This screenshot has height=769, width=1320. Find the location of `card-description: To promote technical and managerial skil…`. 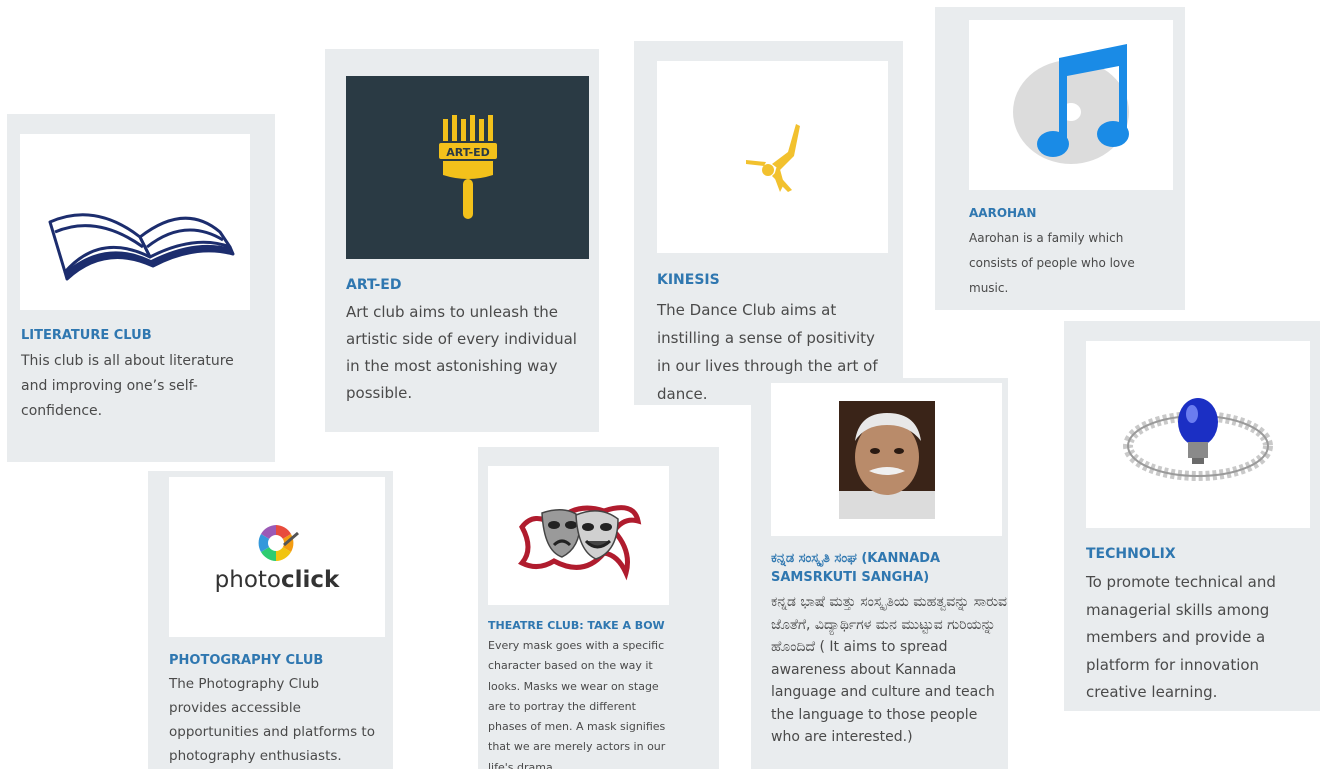

card-description: To promote technical and managerial skil… is located at coordinates (1181, 637).